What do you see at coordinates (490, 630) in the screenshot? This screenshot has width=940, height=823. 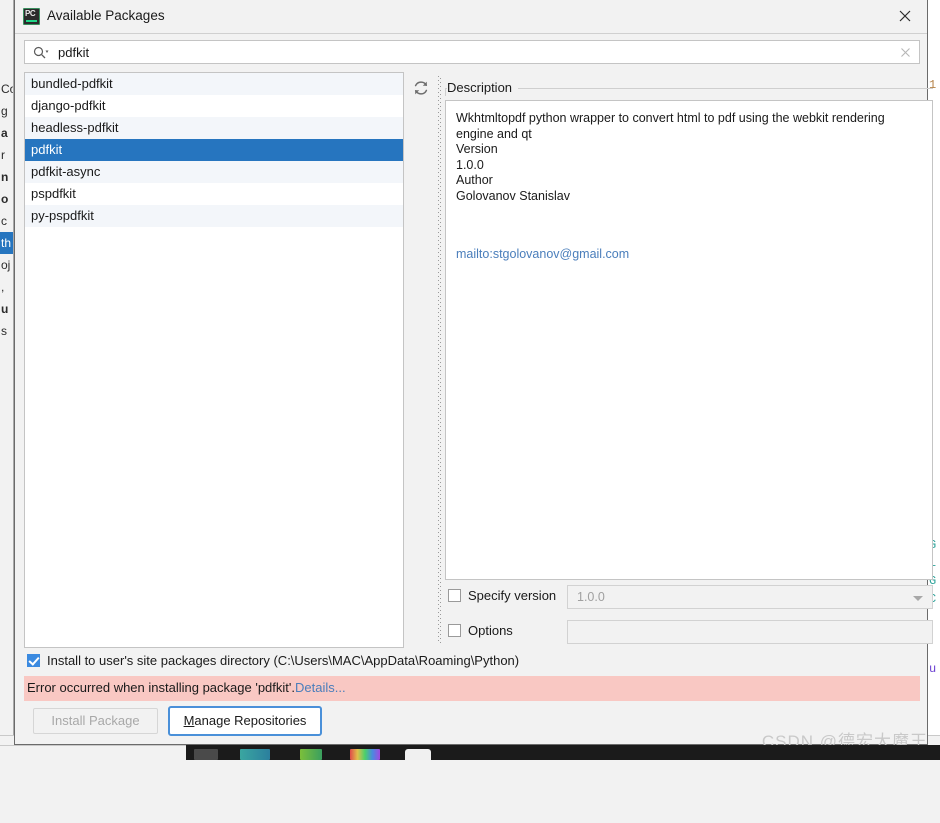 I see `options-label: Options` at bounding box center [490, 630].